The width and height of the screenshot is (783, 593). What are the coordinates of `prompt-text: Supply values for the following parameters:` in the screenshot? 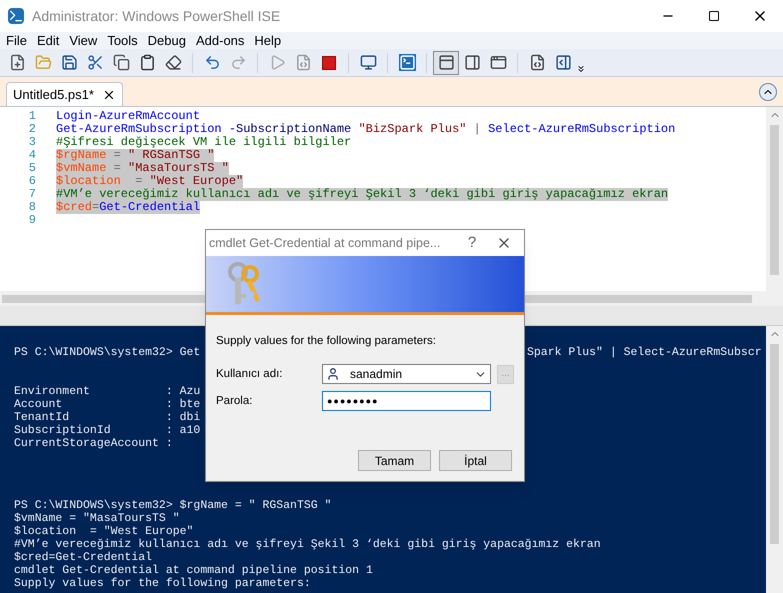 It's located at (326, 341).